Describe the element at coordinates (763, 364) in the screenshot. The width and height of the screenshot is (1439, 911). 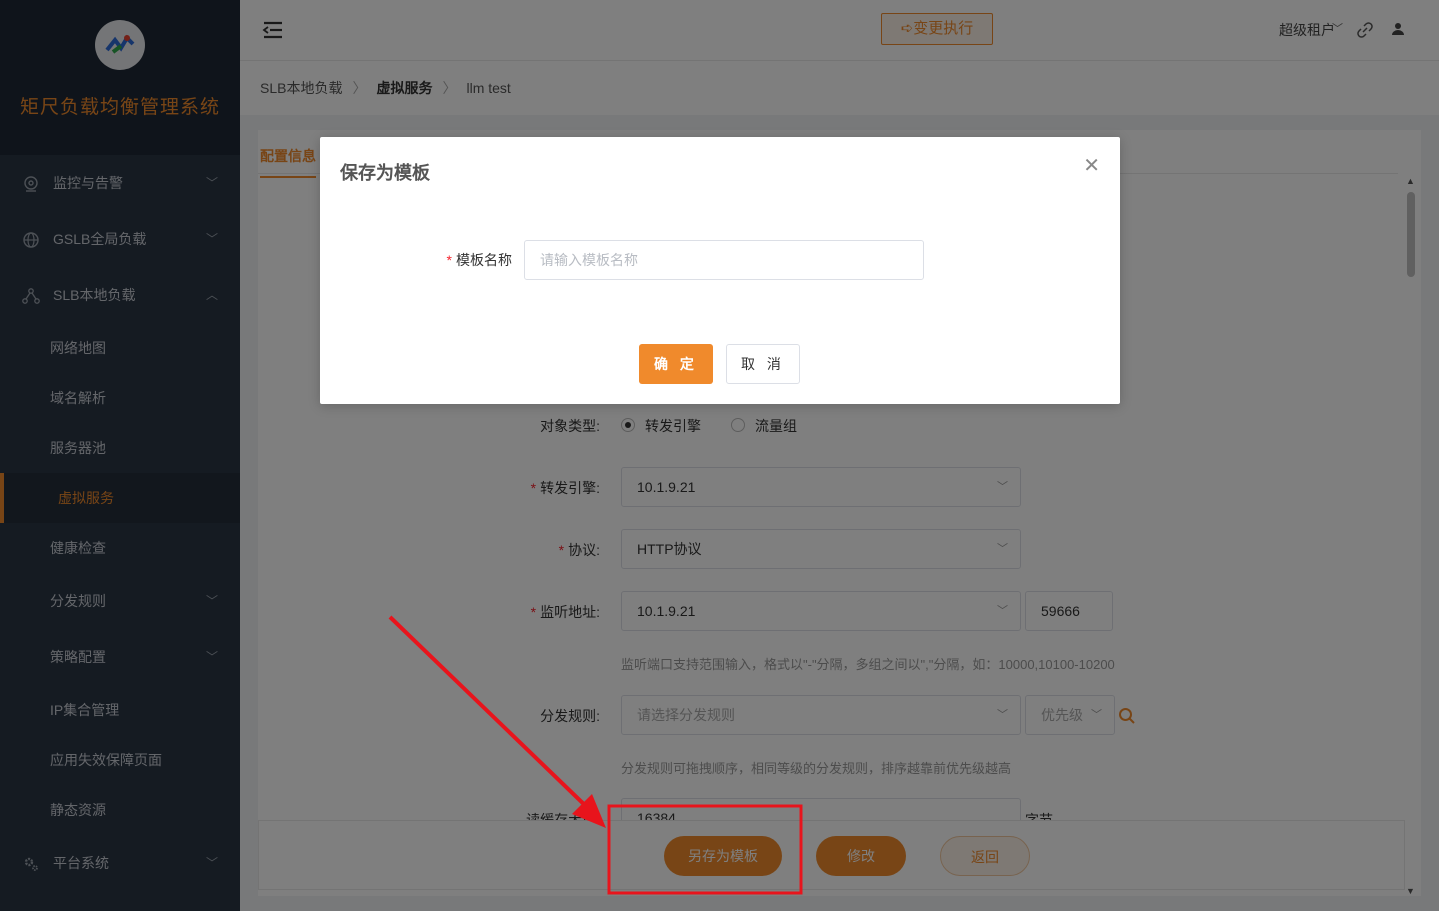
I see `cancel-button: 取 消` at that location.